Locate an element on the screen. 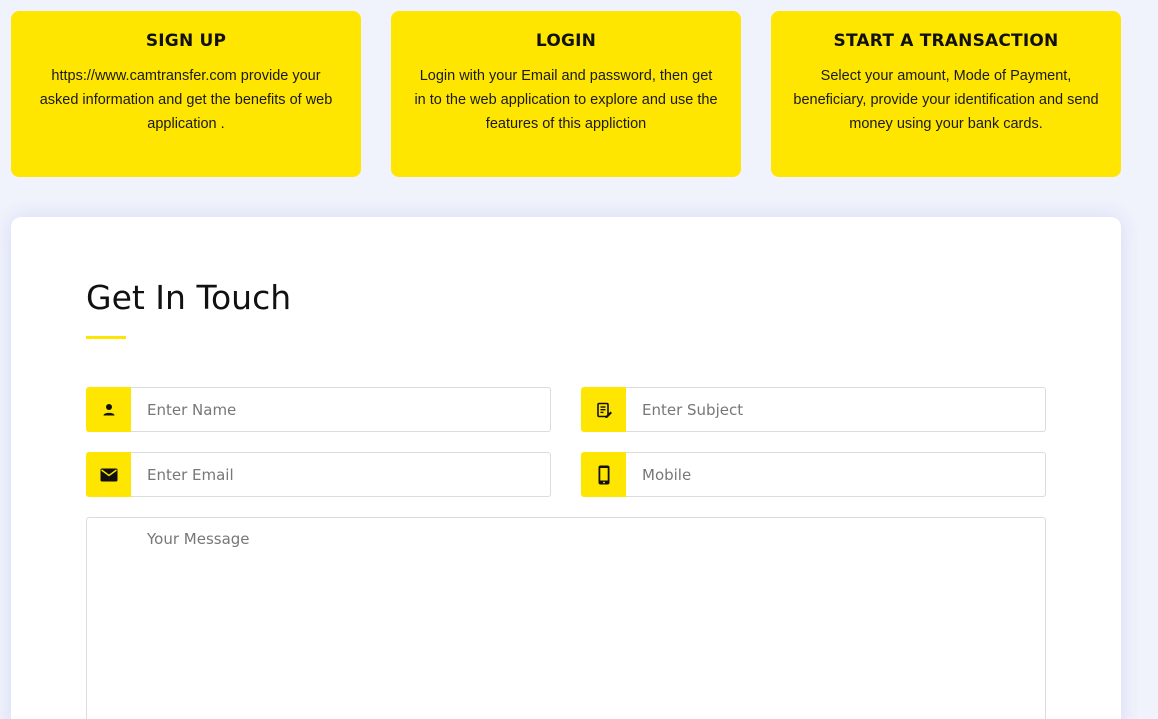 Image resolution: width=1158 pixels, height=719 pixels. phone-icon is located at coordinates (603, 474).